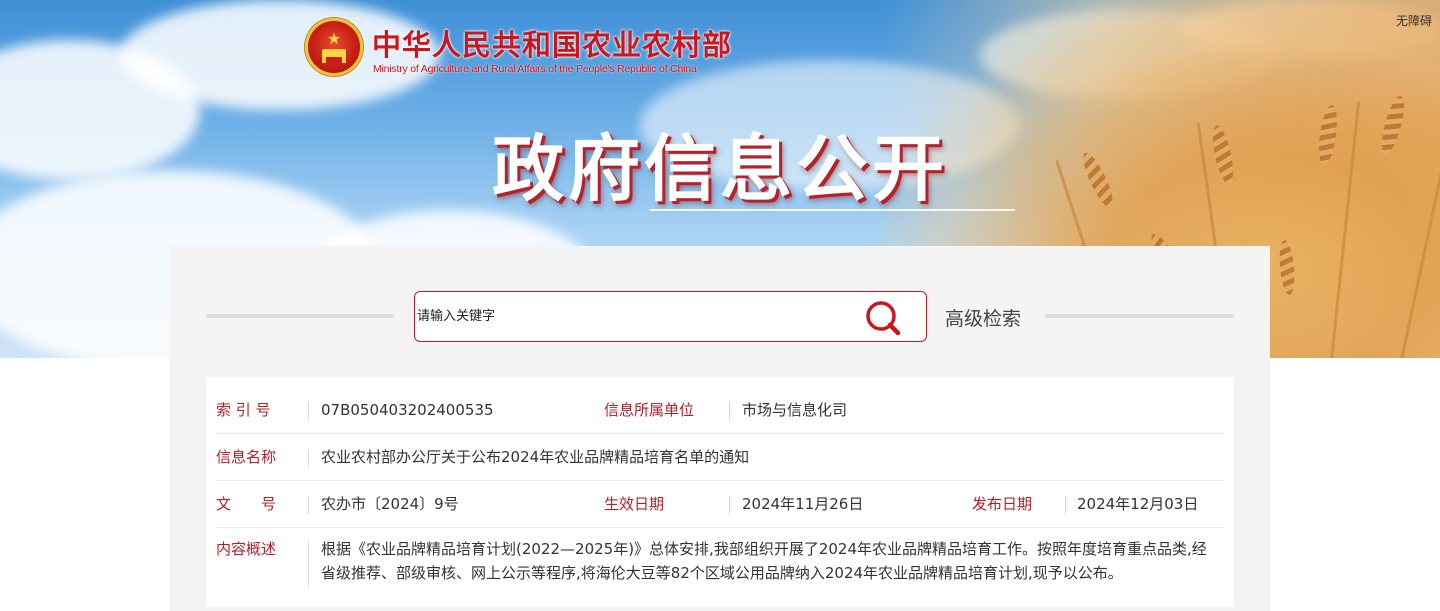 This screenshot has height=611, width=1440. What do you see at coordinates (1414, 20) in the screenshot?
I see `accessibility-link: 无障碍` at bounding box center [1414, 20].